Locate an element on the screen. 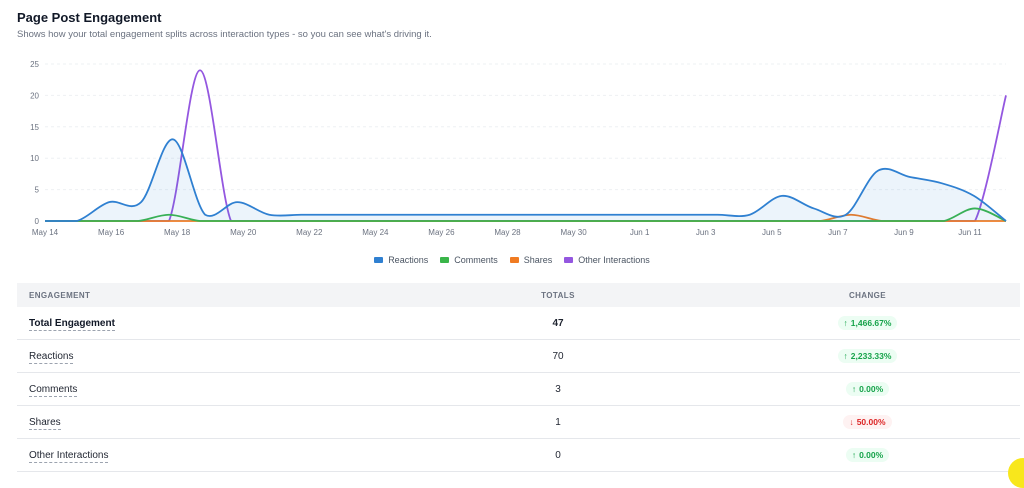 This screenshot has height=488, width=1024. change-badge: ↑ 1,466.67% is located at coordinates (867, 323).